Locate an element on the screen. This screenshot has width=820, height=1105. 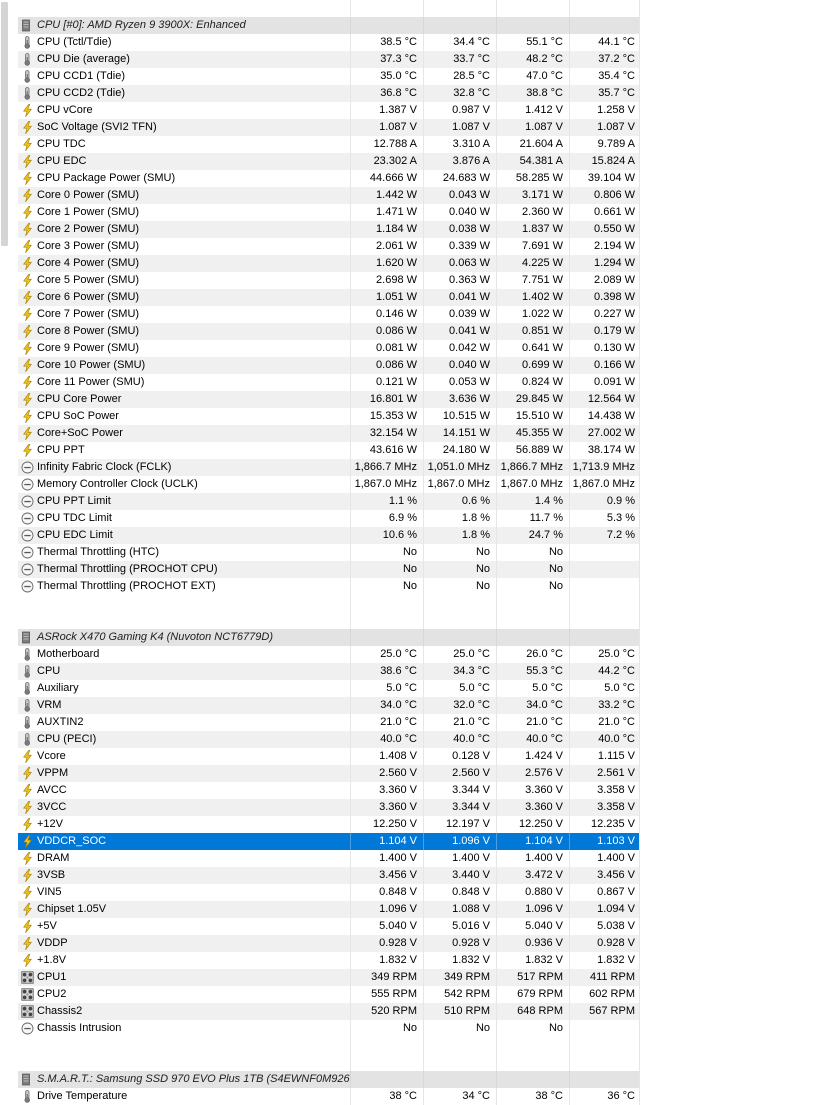
sensor-row-thermal-throttling-prochot-ext: Thermal Throttling (PROCHOT EXT) No No No is located at coordinates (329, 586).